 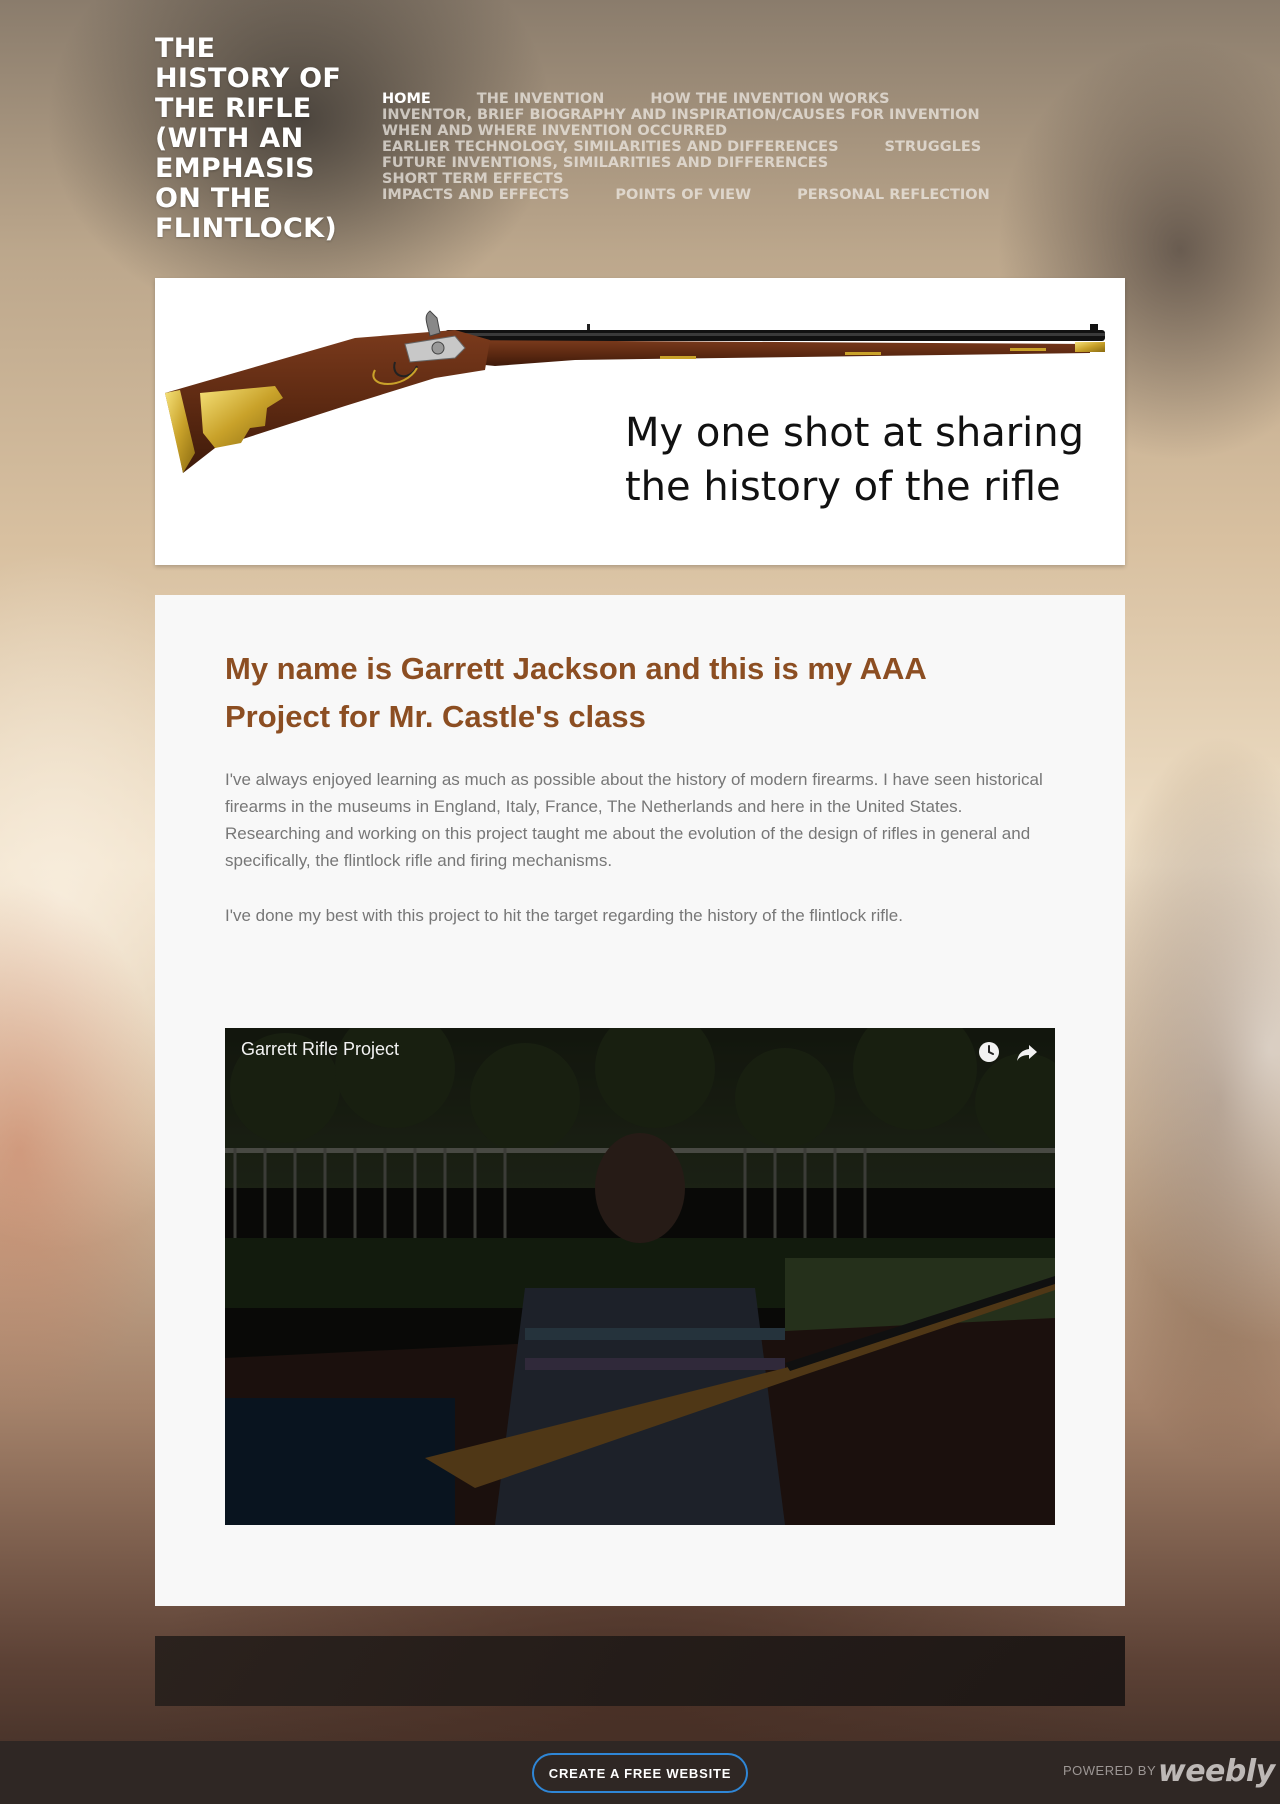 What do you see at coordinates (472, 179) in the screenshot?
I see `nav-item-short-term-effects: SHORT TERM EFFECTS` at bounding box center [472, 179].